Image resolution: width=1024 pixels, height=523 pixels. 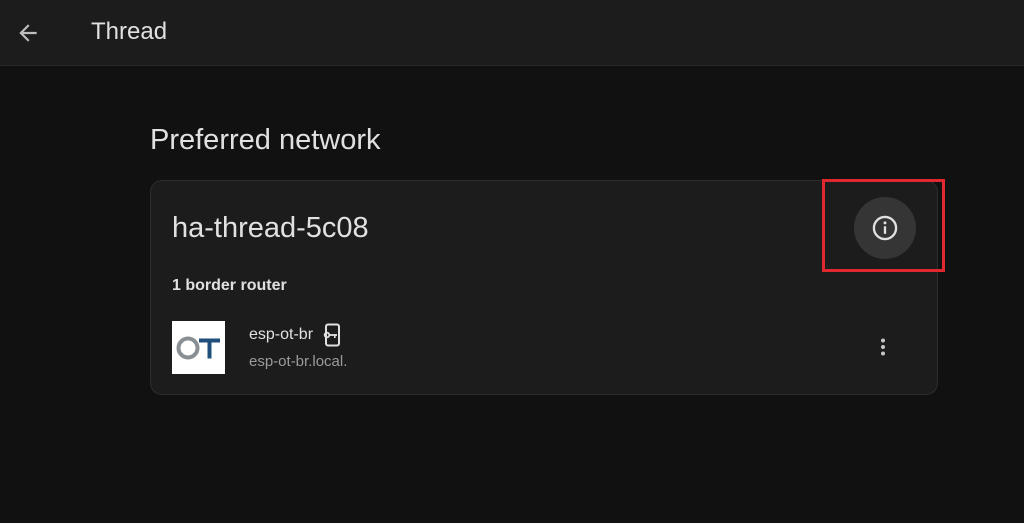 What do you see at coordinates (265, 140) in the screenshot?
I see `preferred-network-heading: Preferred network` at bounding box center [265, 140].